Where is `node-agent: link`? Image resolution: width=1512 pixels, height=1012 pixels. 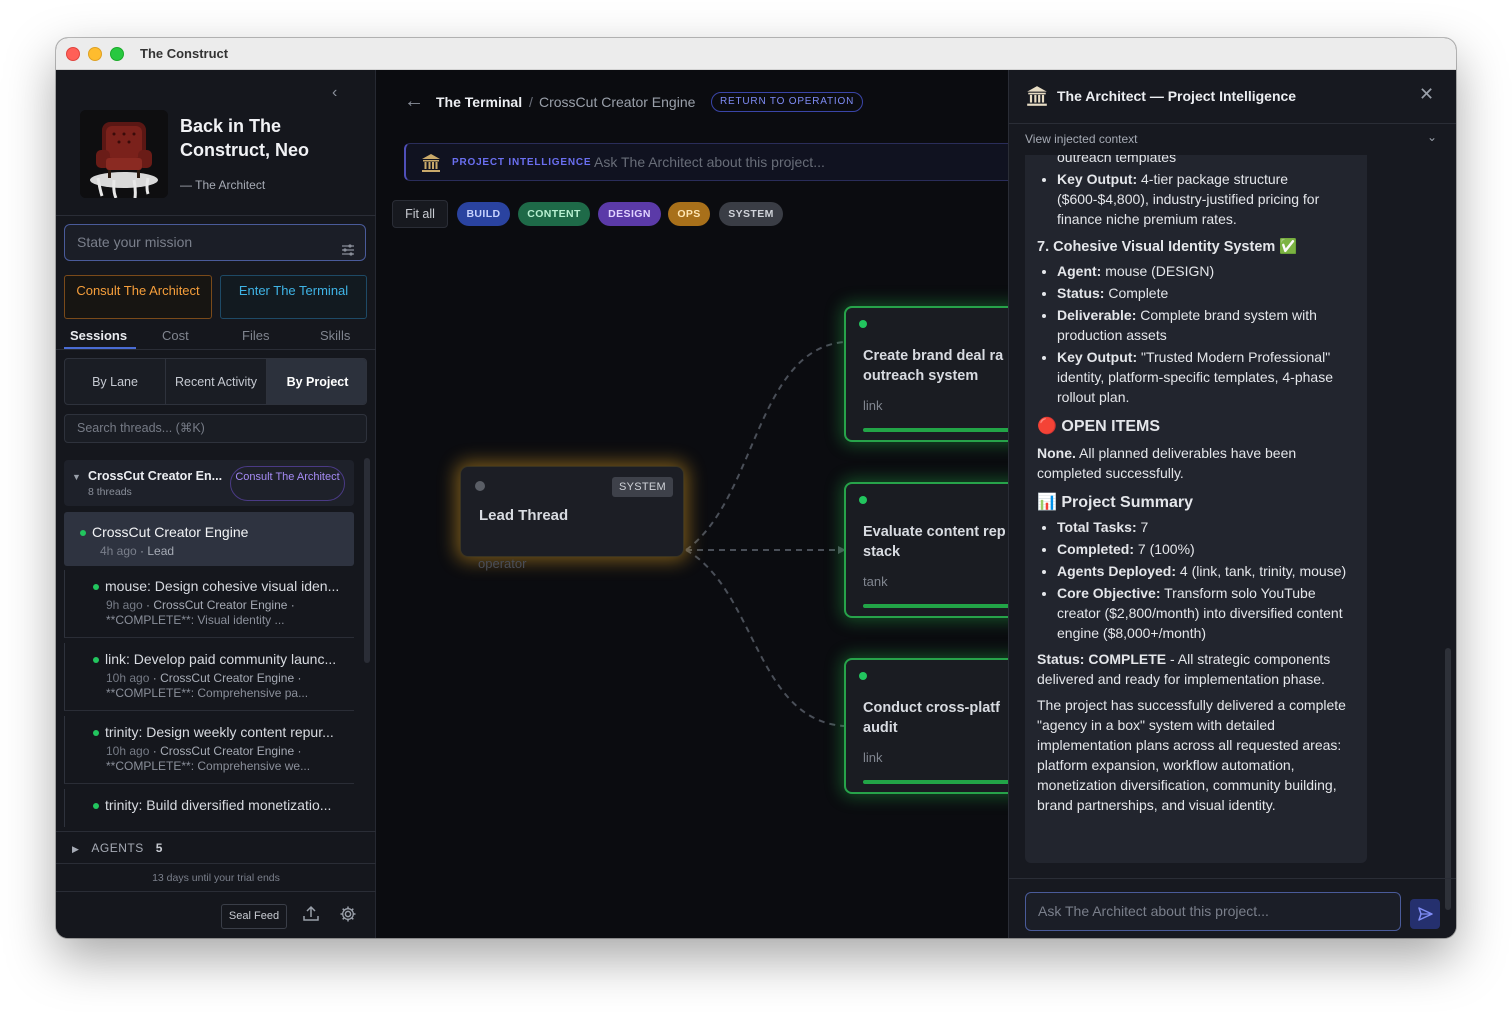
node-agent: link is located at coordinates (873, 405).